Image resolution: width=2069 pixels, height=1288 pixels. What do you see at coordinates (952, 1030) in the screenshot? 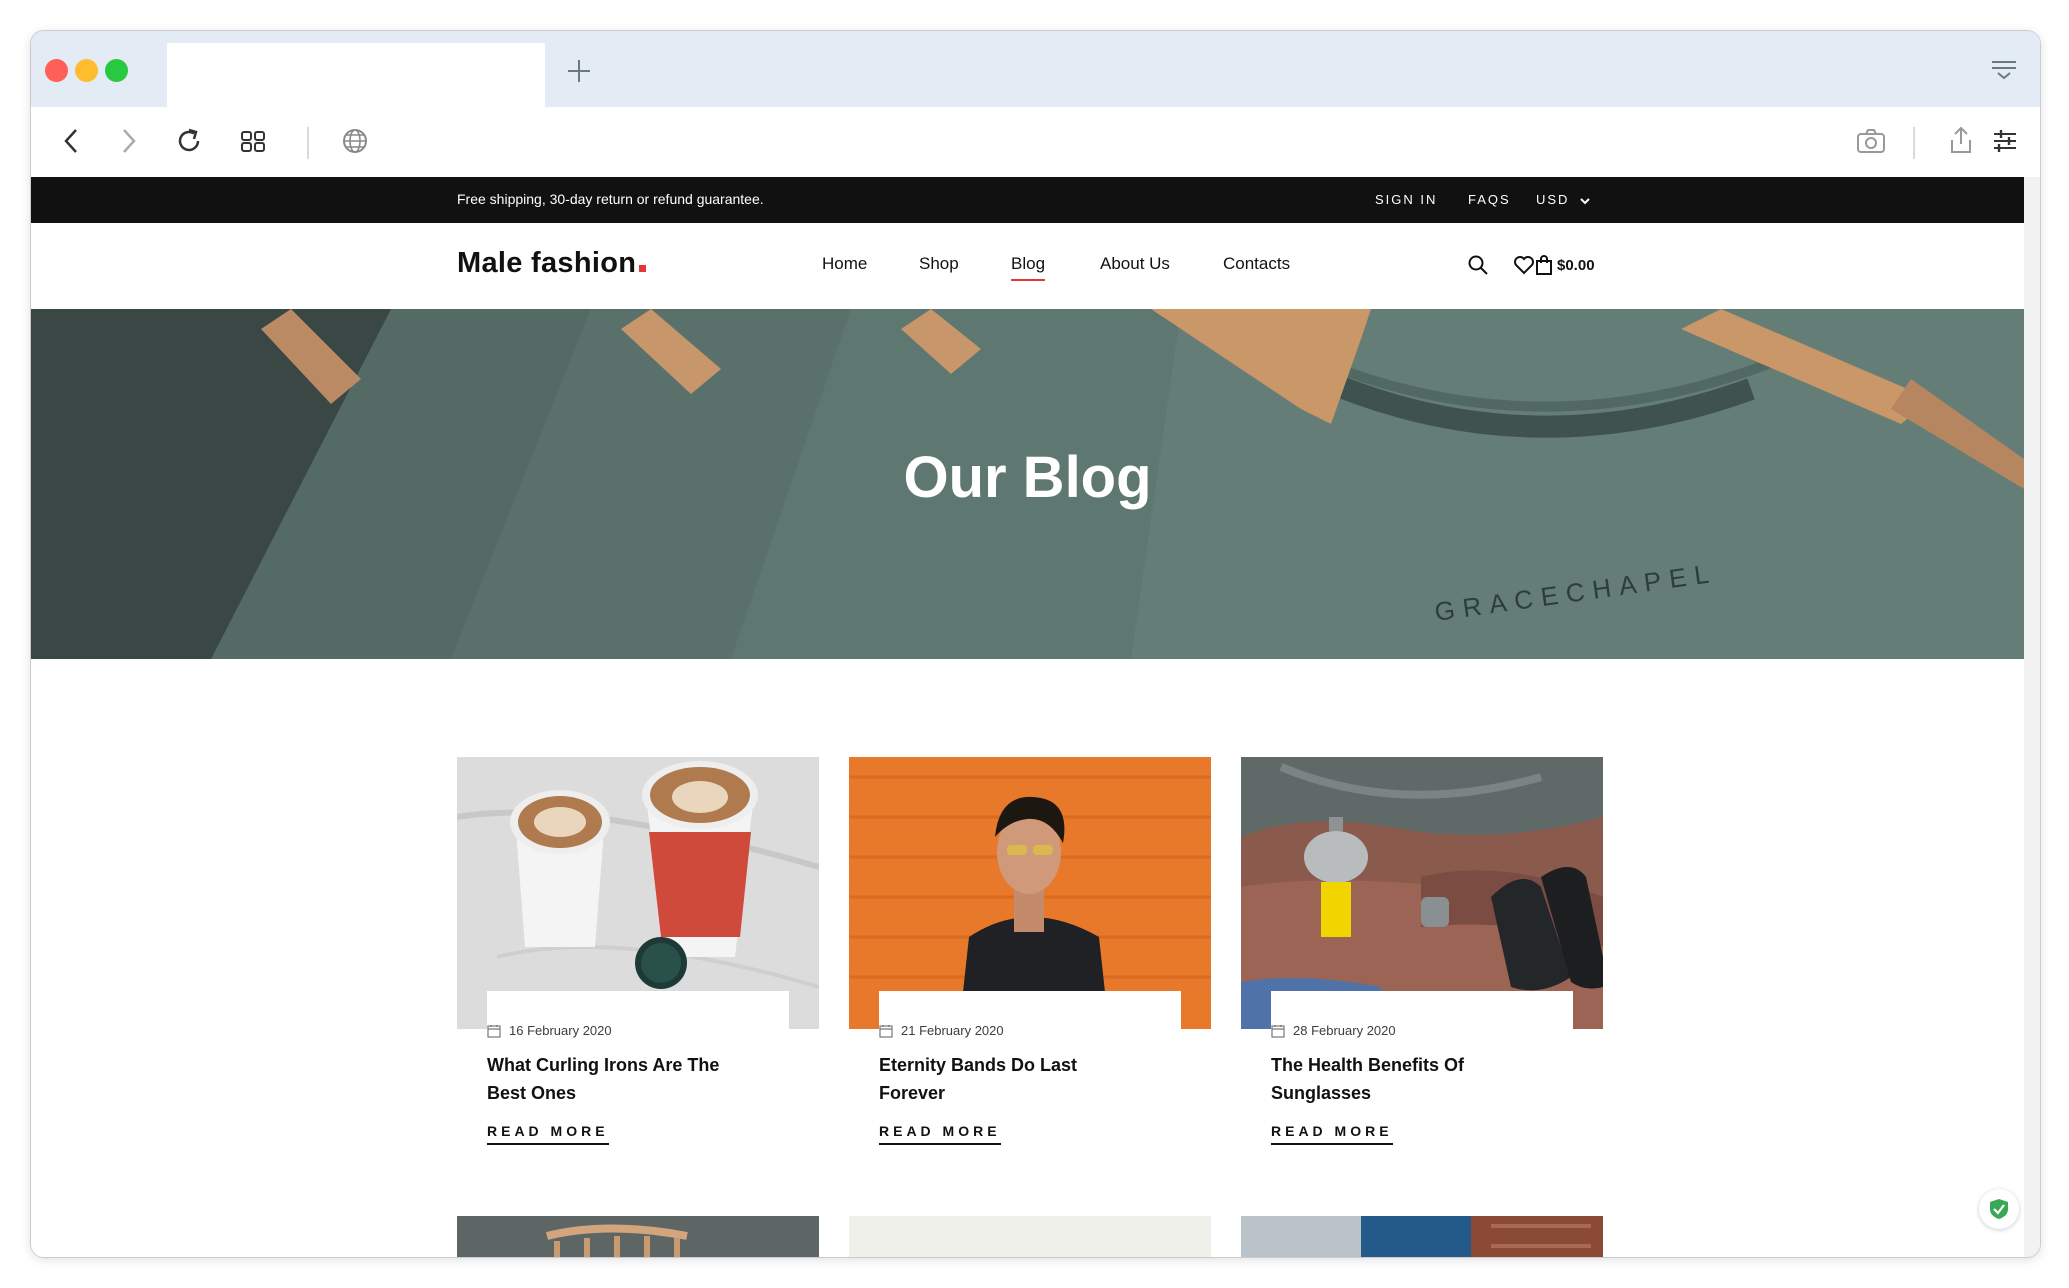
I see `blog-card-date-text: 21 February 2020` at bounding box center [952, 1030].